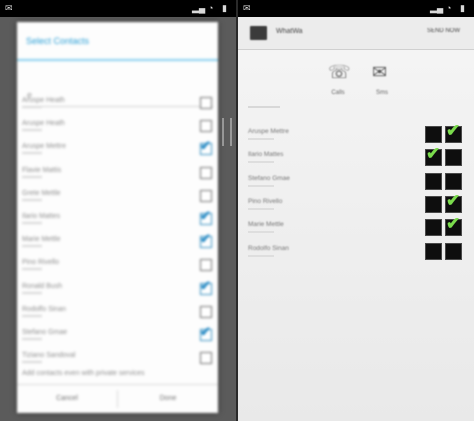 Image resolution: width=474 pixels, height=421 pixels. I want to click on recipient-name: Marie Mettle, so click(266, 225).